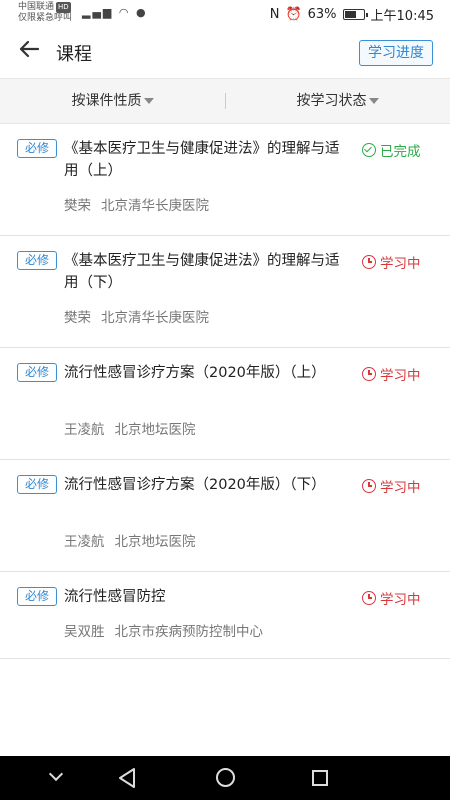 This screenshot has width=450, height=800. What do you see at coordinates (115, 12) in the screenshot?
I see `signal-icons: ▂▄▆ ◠ ●` at bounding box center [115, 12].